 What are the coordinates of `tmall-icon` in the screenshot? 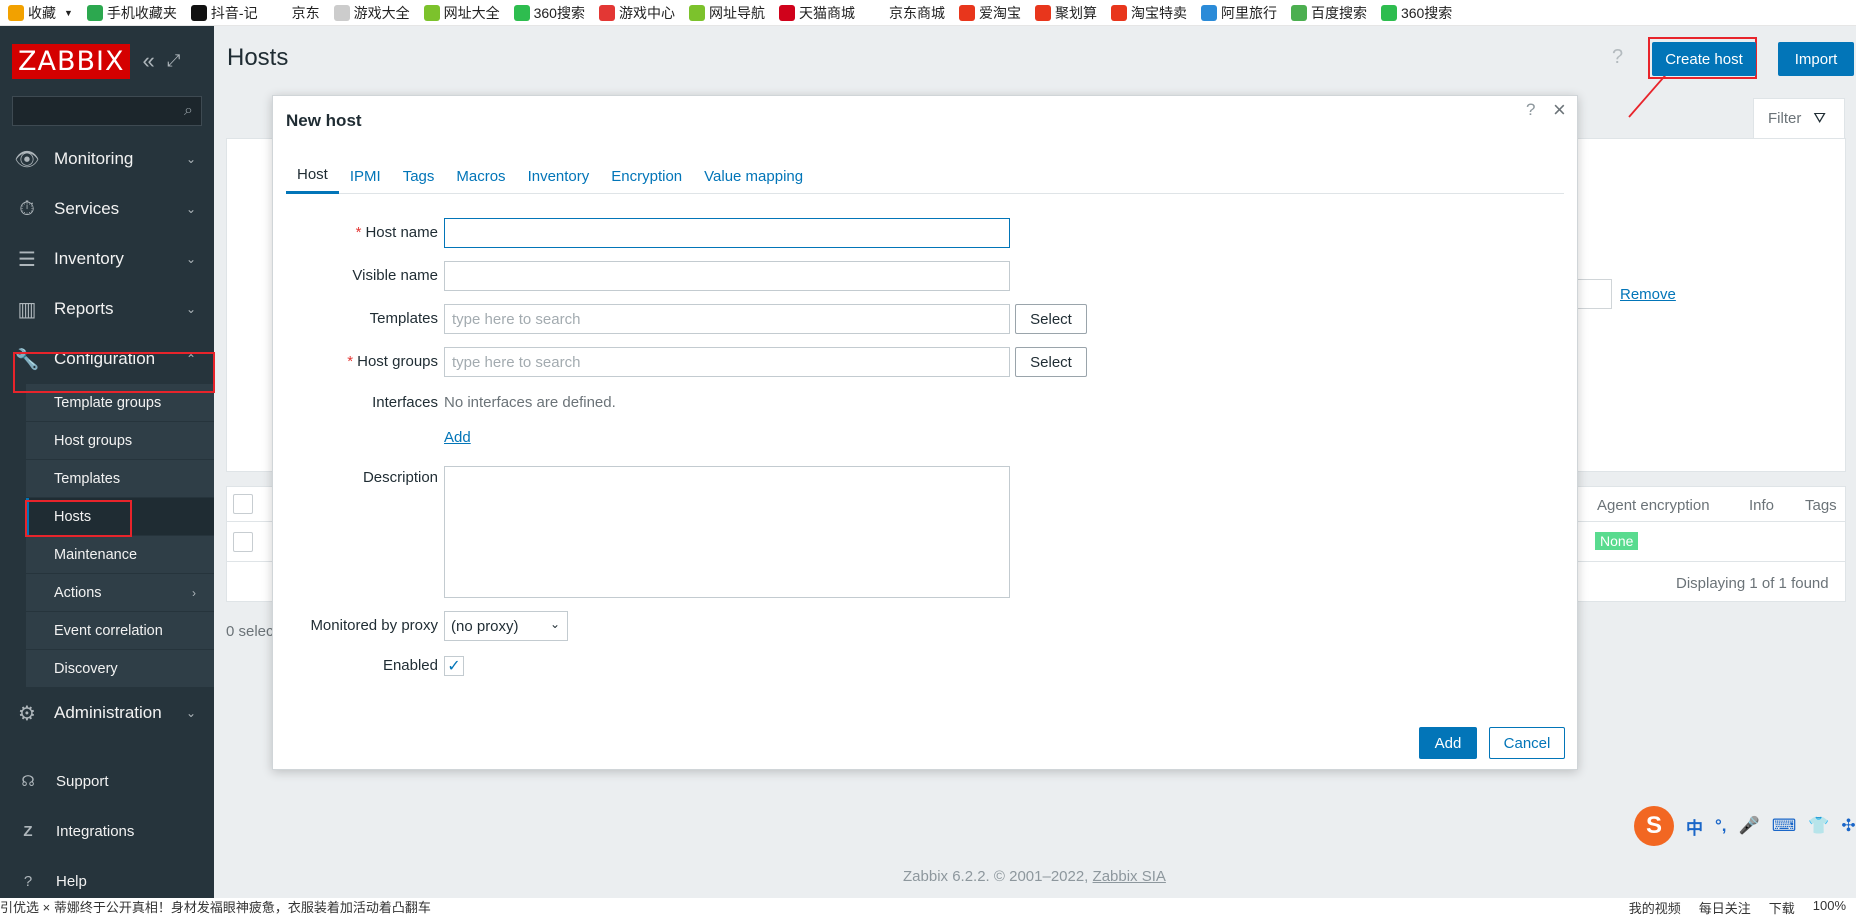 It's located at (786, 12).